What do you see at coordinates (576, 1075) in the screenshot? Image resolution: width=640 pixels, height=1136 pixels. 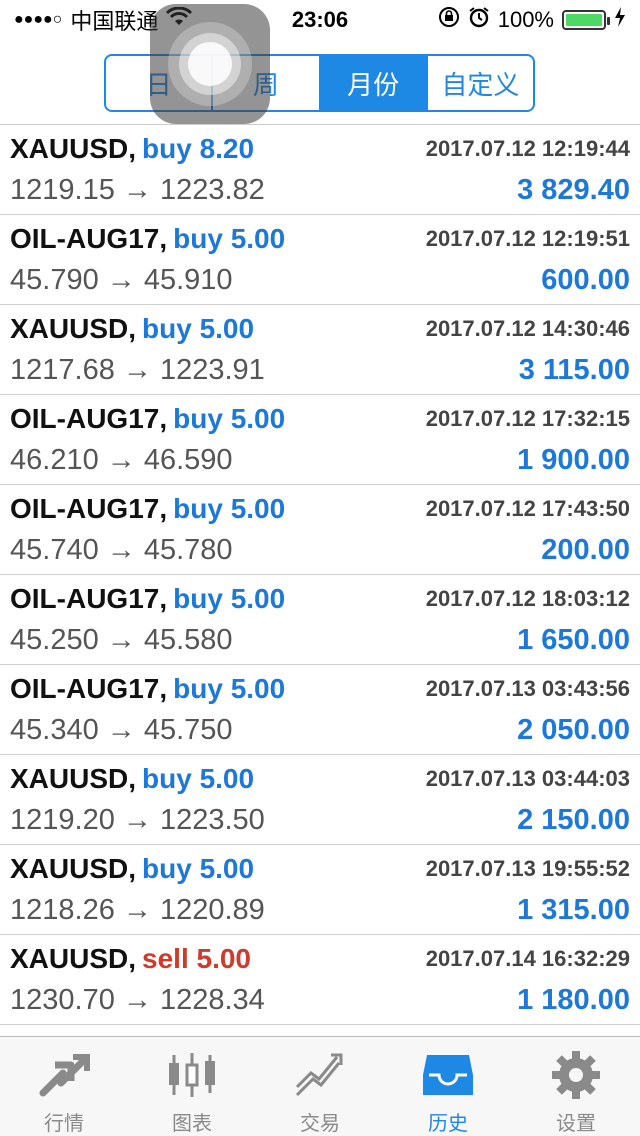 I see `settings-gear-icon` at bounding box center [576, 1075].